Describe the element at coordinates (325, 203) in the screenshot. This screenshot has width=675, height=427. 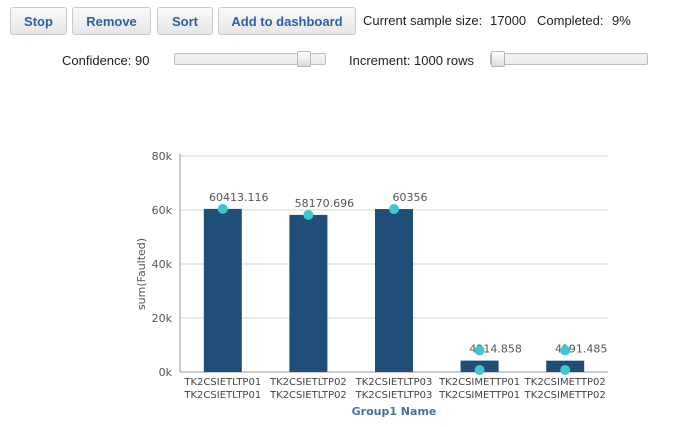
I see `data-label: 58170.696` at that location.